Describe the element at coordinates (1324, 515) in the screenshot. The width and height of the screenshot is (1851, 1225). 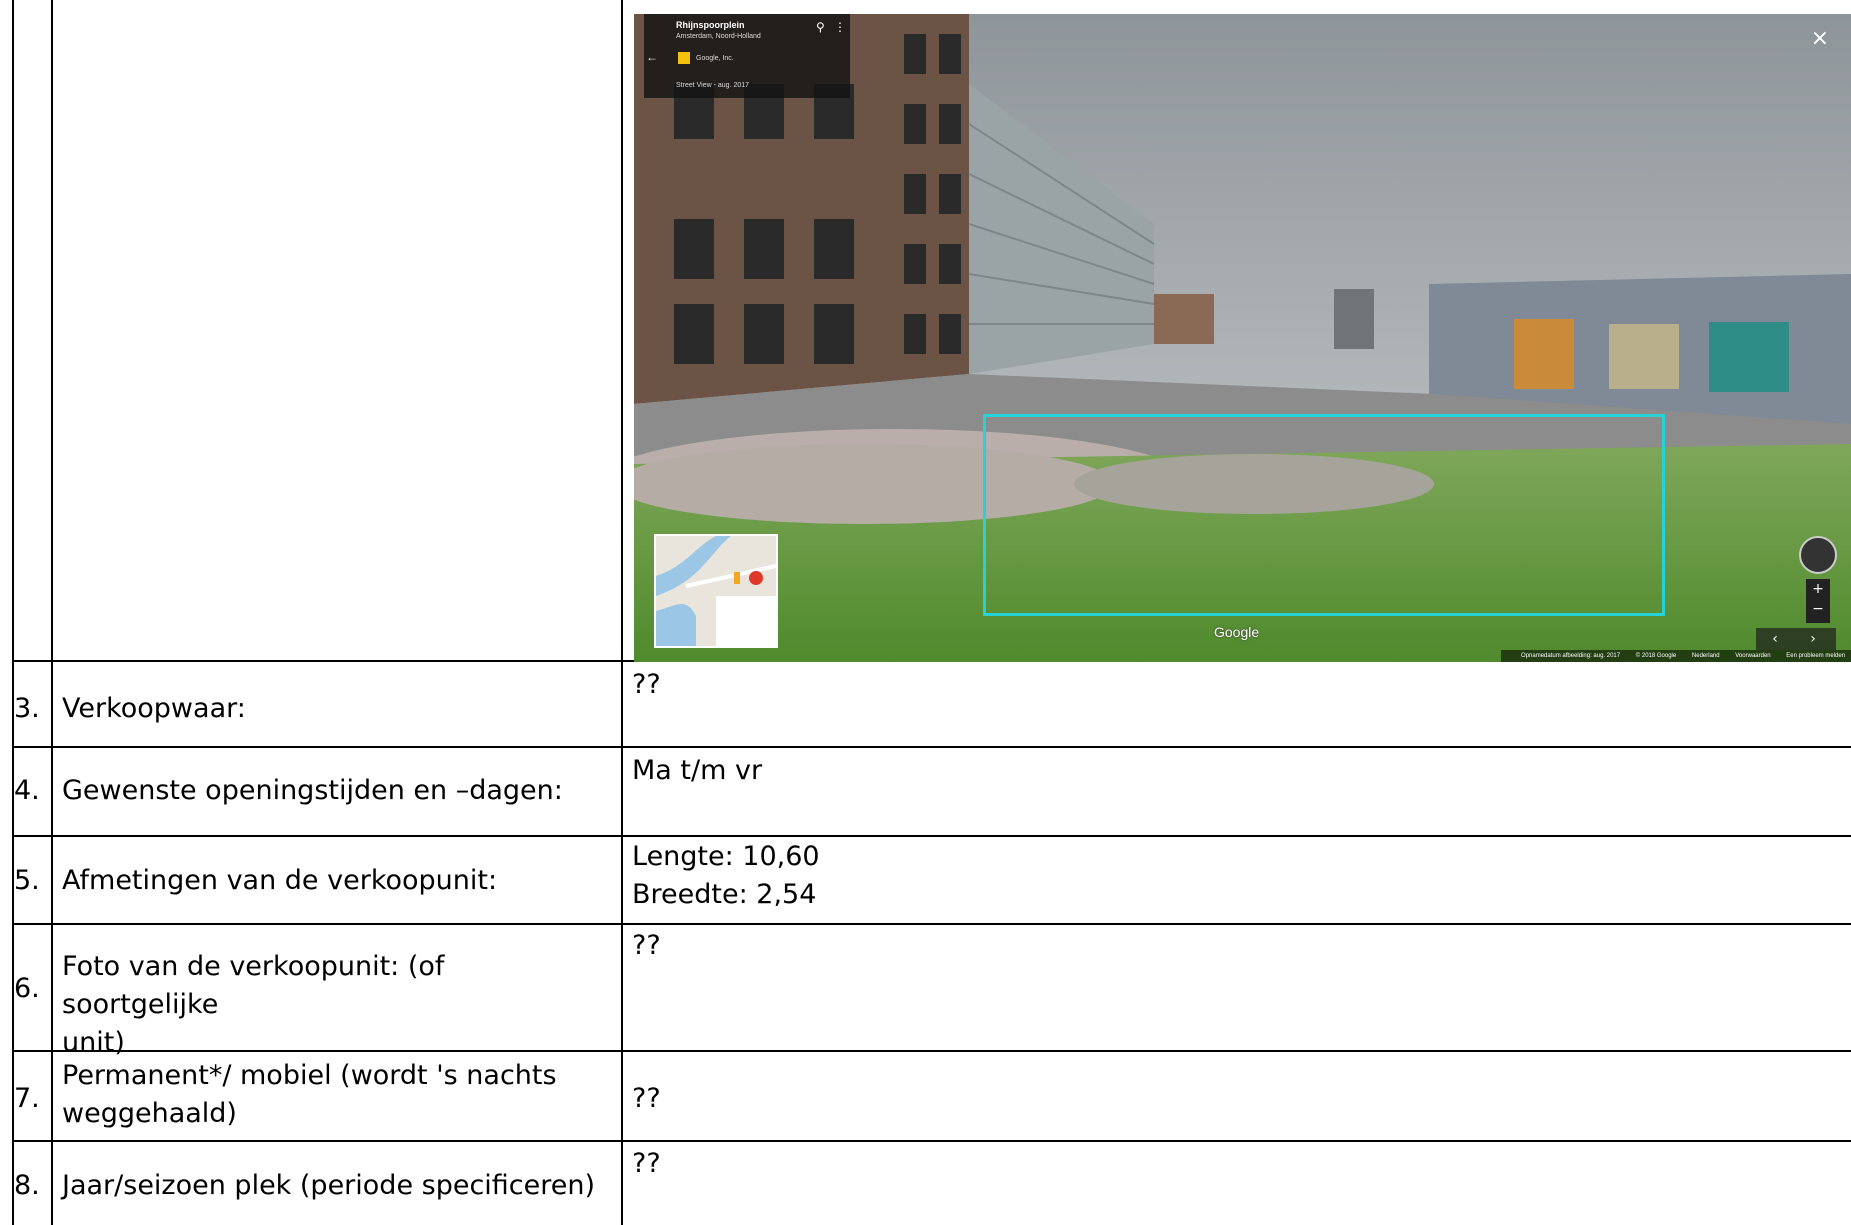
I see `highlight-box` at that location.